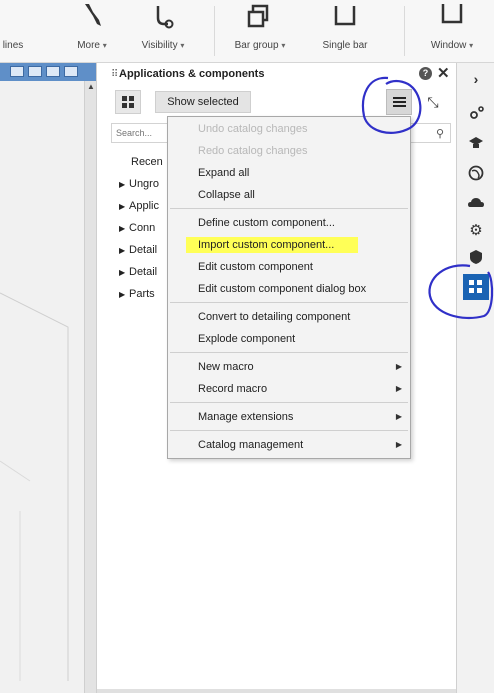  Describe the element at coordinates (71, 71) in the screenshot. I see `viewport-close-button` at that location.